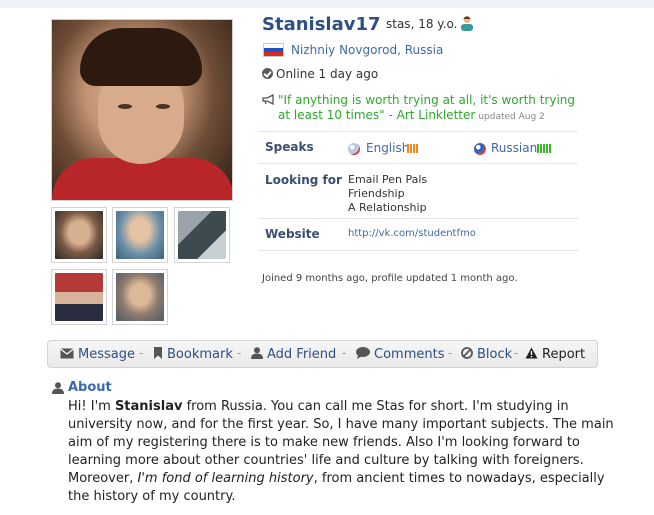 This screenshot has width=654, height=515. I want to click on website-label: Website, so click(292, 234).